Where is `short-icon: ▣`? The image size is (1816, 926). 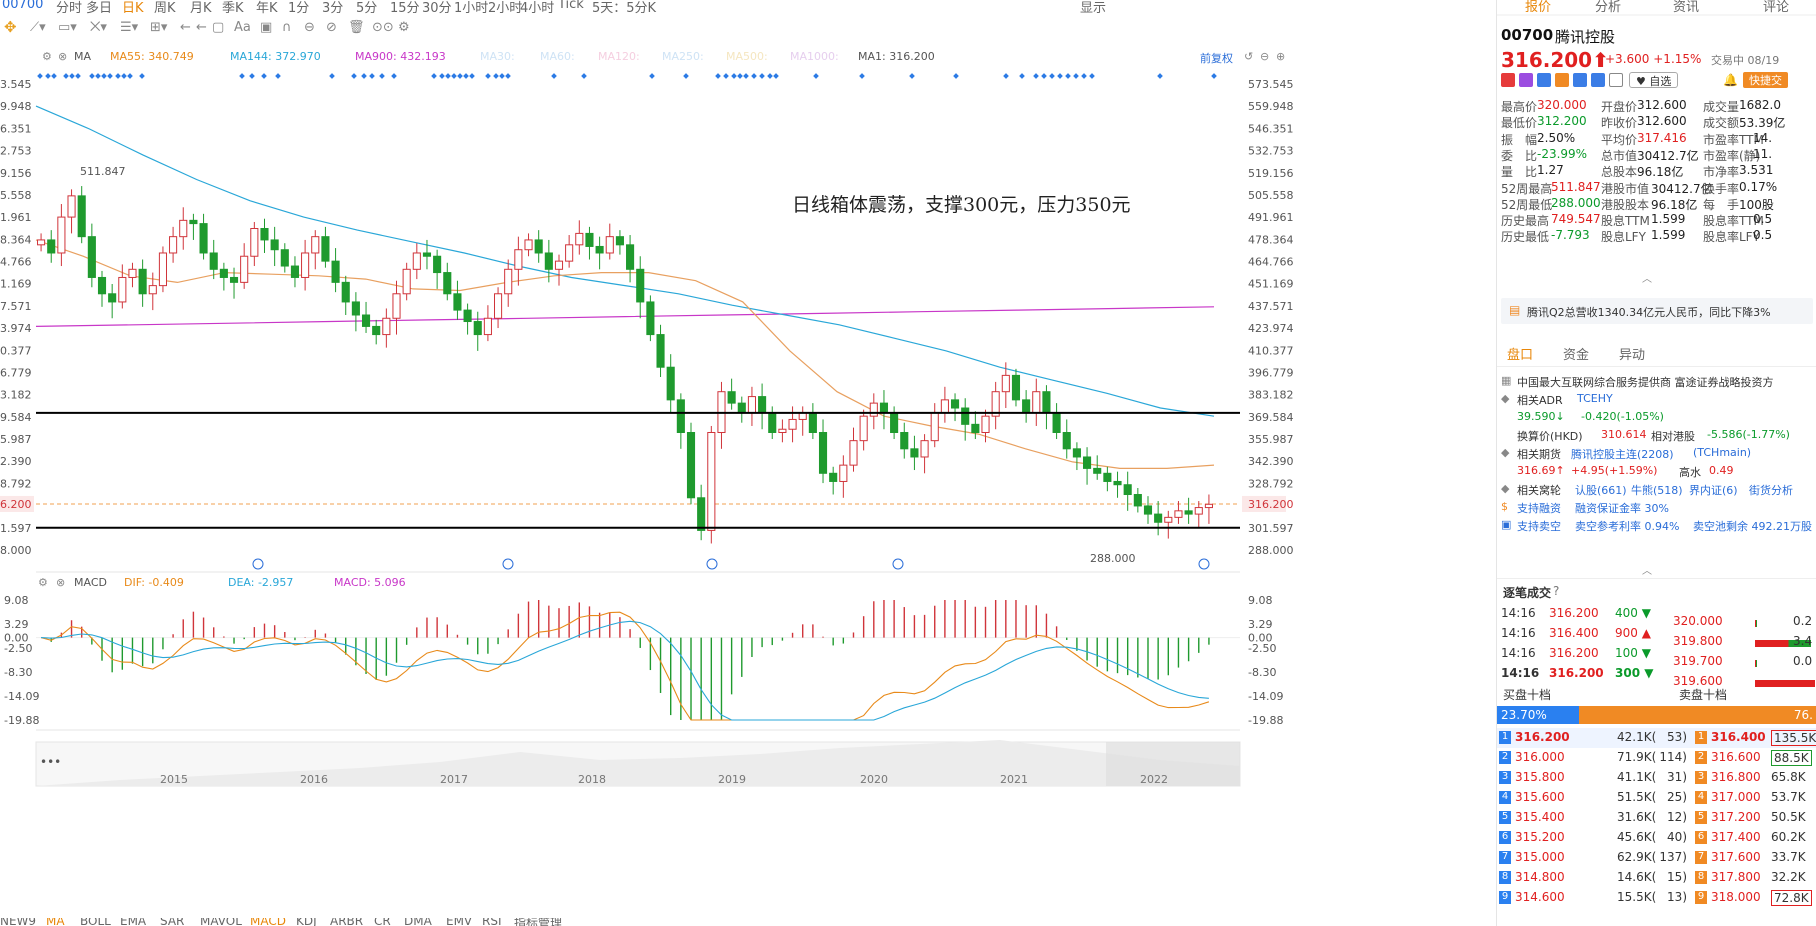 short-icon: ▣ is located at coordinates (1506, 524).